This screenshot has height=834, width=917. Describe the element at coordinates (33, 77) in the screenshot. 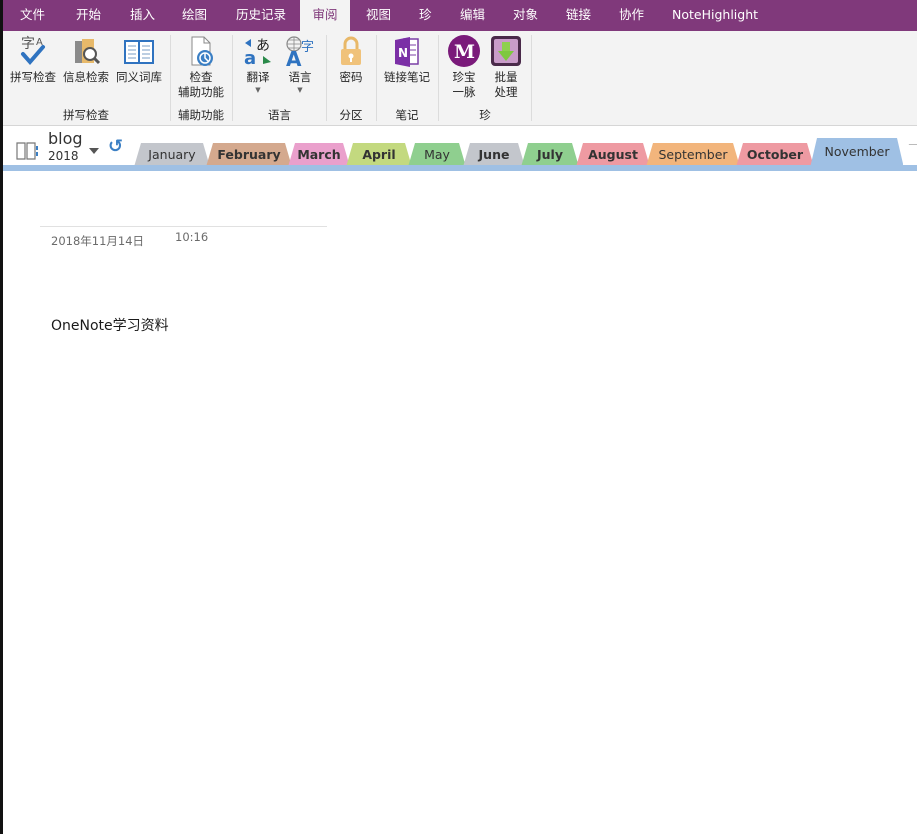

I see `spell-check-label: 拼写检查` at that location.